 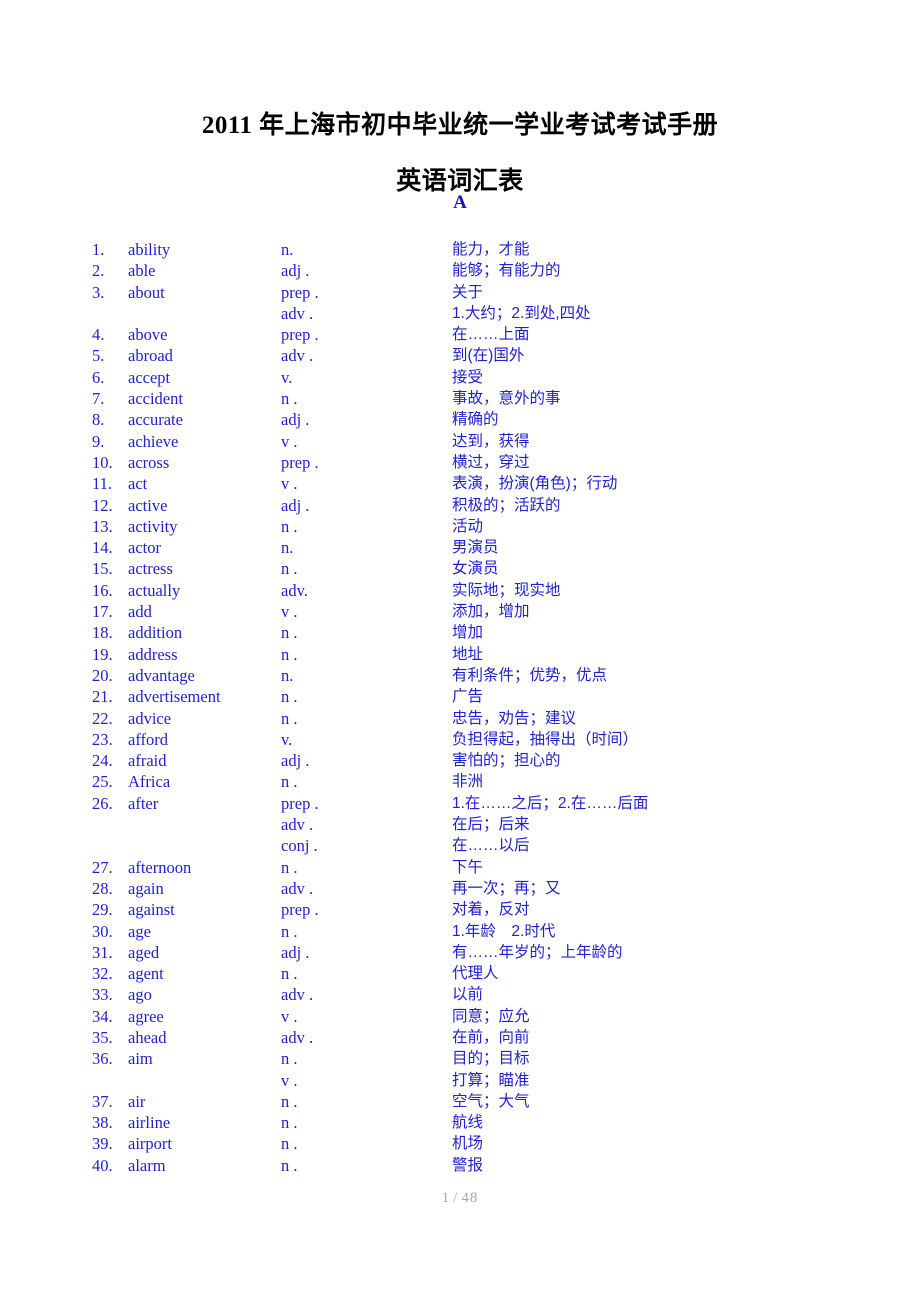 I want to click on entry-definition: 再一次；再；又, so click(x=506, y=888).